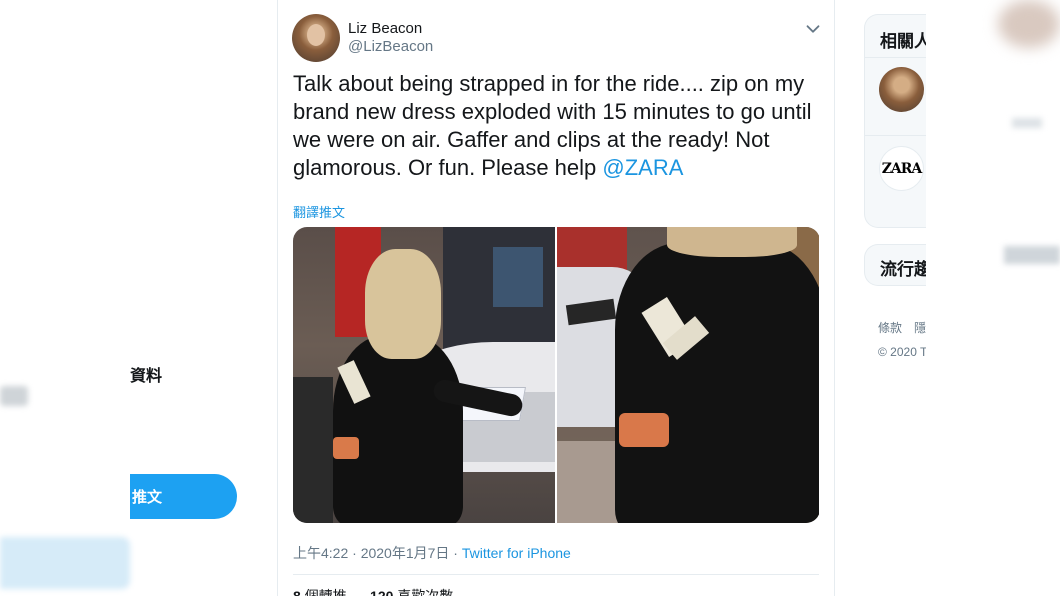 The image size is (1060, 596). I want to click on related-user-avatar, so click(901, 89).